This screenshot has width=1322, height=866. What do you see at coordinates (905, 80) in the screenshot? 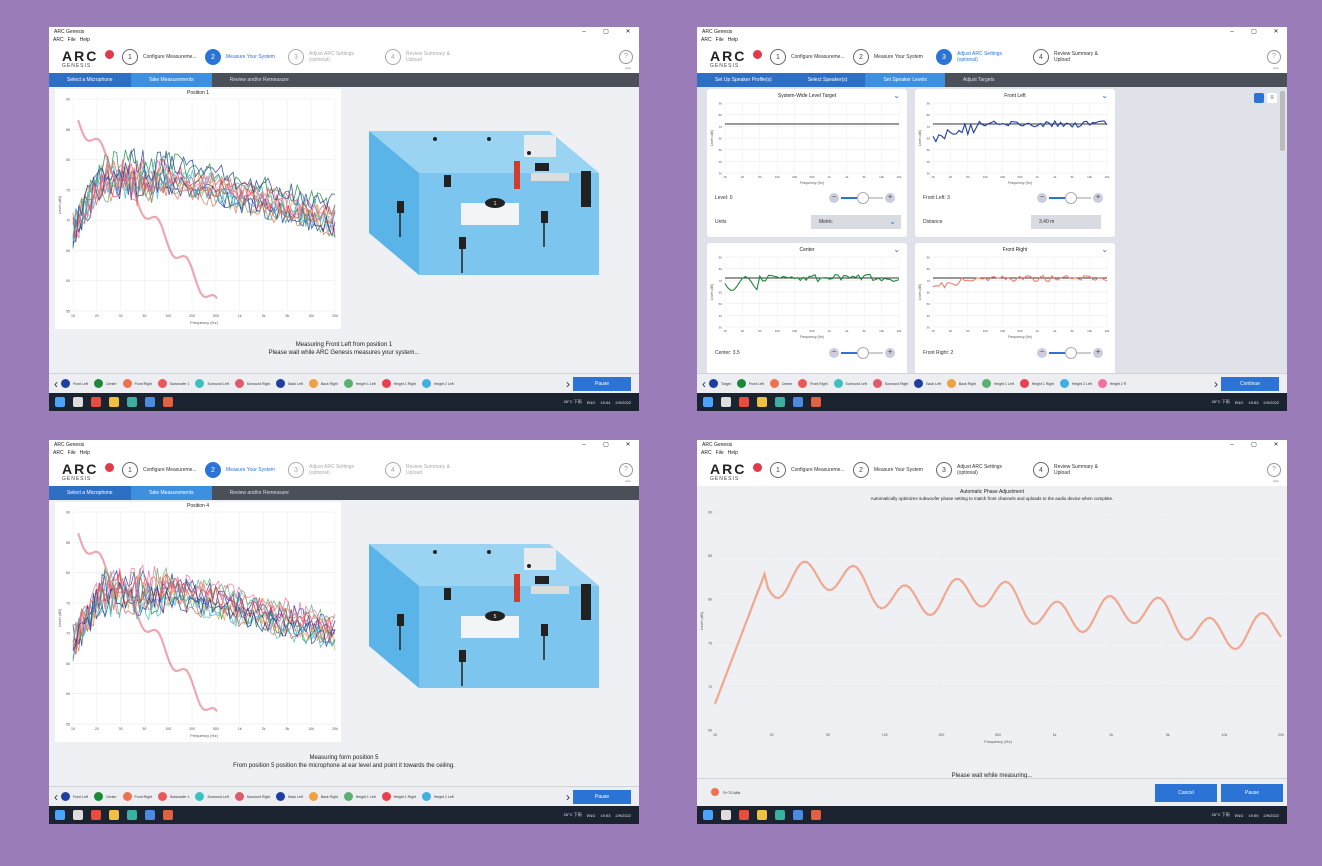
I see `crumb-set-speaker-levels: Set Speaker Levels` at bounding box center [905, 80].